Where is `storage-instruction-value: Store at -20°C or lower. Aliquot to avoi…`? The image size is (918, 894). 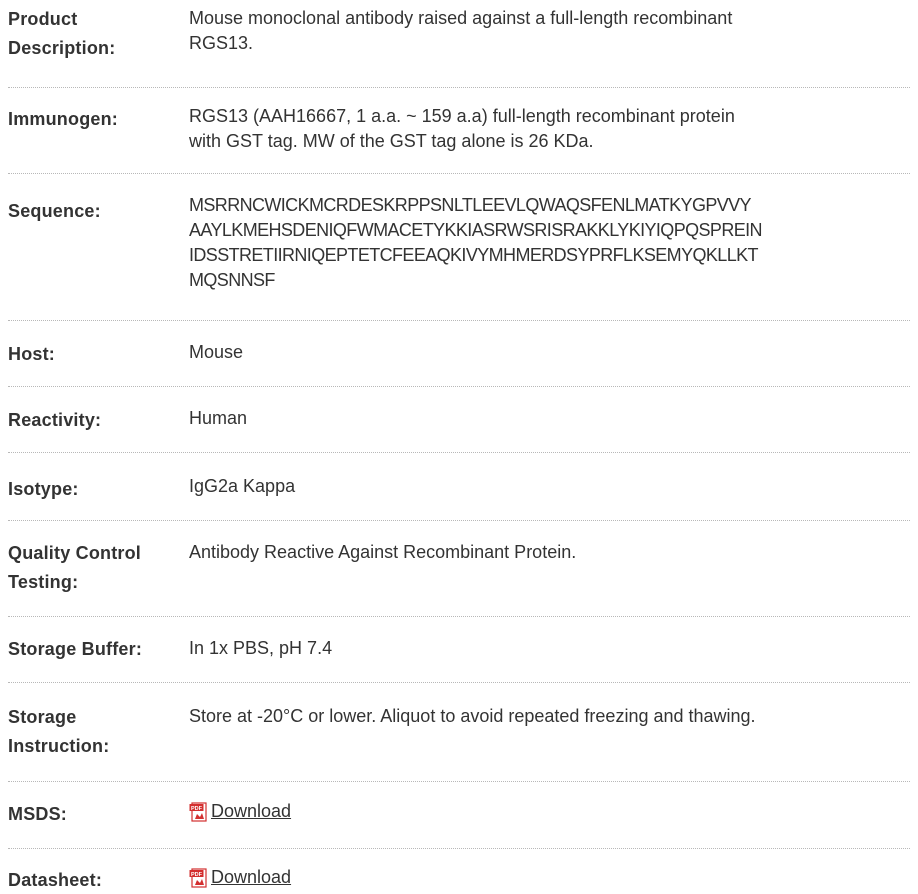 storage-instruction-value: Store at -20°C or lower. Aliquot to avoi… is located at coordinates (472, 716).